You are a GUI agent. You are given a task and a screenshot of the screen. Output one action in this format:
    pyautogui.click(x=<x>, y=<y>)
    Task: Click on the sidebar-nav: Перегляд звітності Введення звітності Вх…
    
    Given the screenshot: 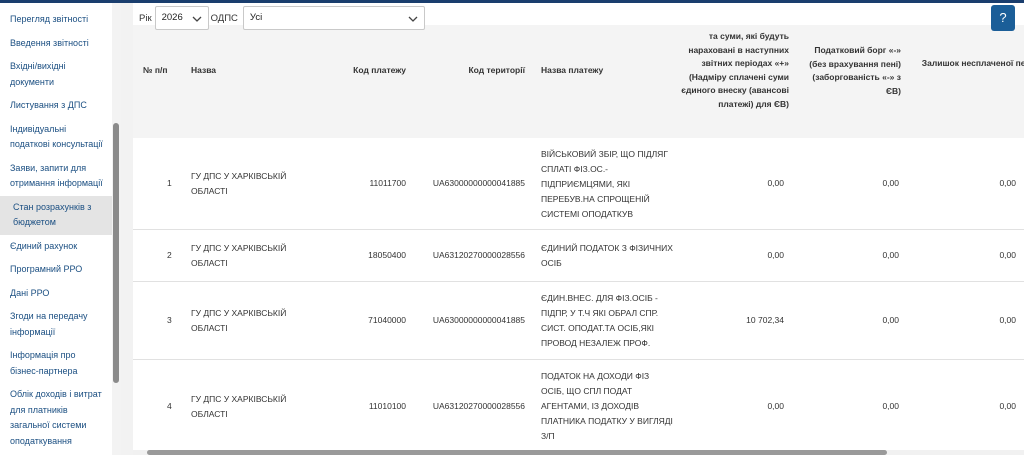 What is the action you would take?
    pyautogui.click(x=56, y=229)
    